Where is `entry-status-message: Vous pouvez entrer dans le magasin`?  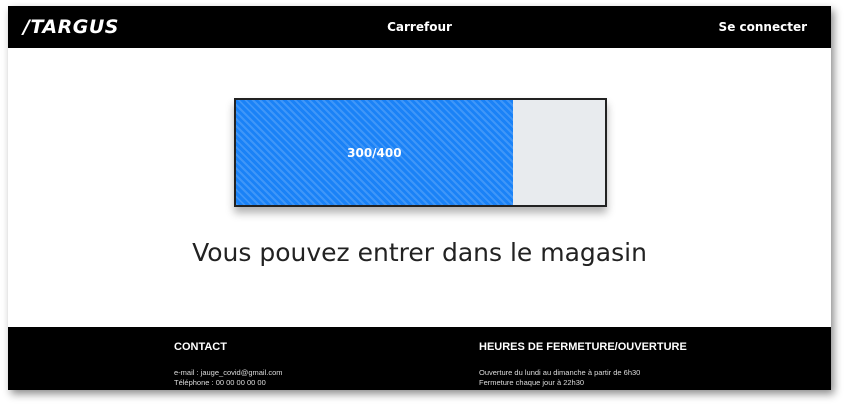 entry-status-message: Vous pouvez entrer dans le magasin is located at coordinates (419, 252).